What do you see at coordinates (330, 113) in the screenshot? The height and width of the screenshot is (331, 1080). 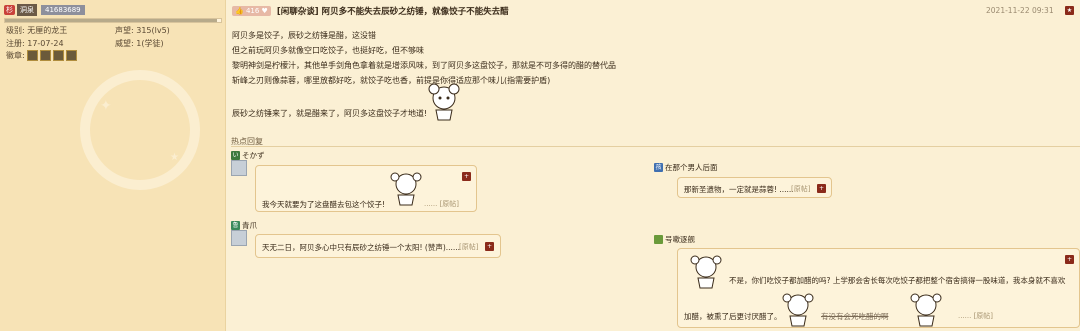 I see `post-line: 辰砂之纺锤来了，就是醋来了，阿贝多这盘饺子才地道!` at bounding box center [330, 113].